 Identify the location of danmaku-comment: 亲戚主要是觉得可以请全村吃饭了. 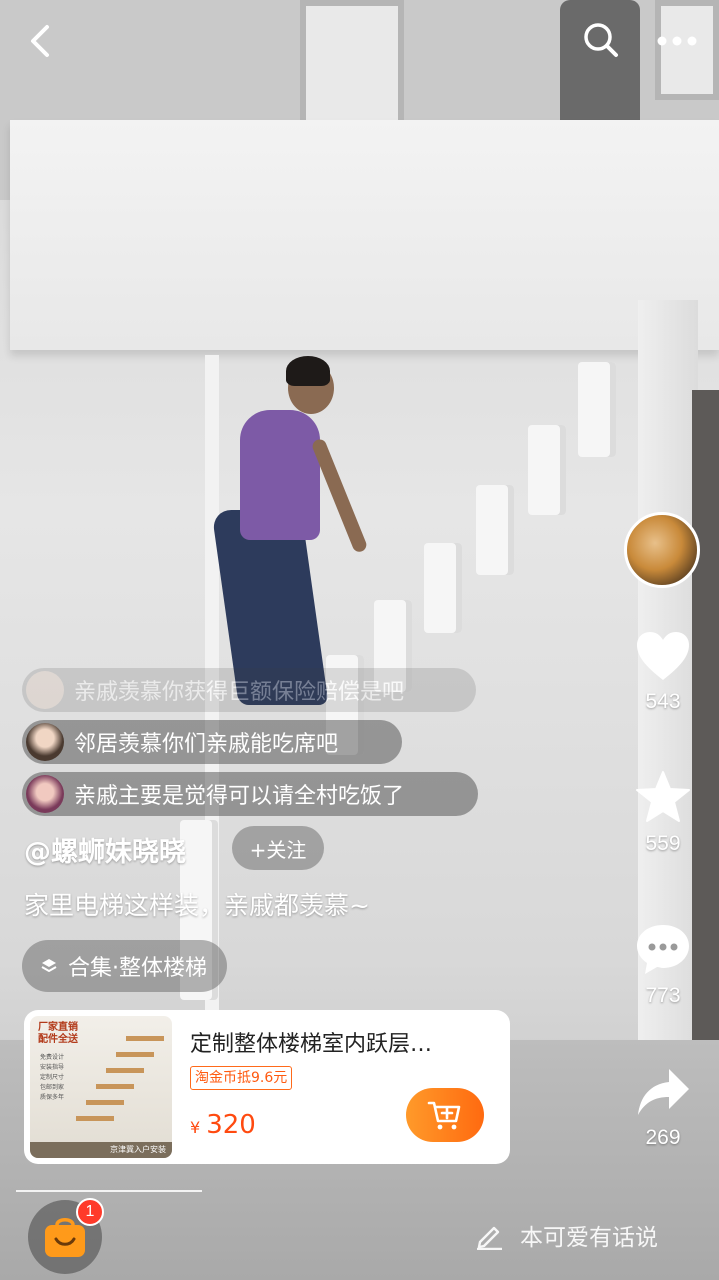
(250, 794).